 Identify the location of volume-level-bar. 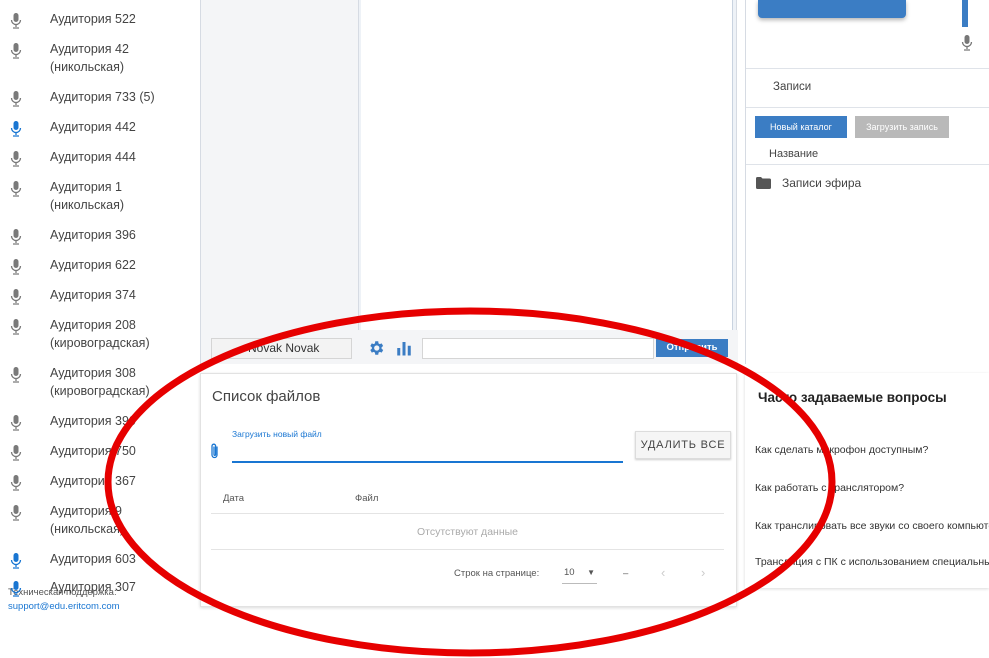
(965, 13).